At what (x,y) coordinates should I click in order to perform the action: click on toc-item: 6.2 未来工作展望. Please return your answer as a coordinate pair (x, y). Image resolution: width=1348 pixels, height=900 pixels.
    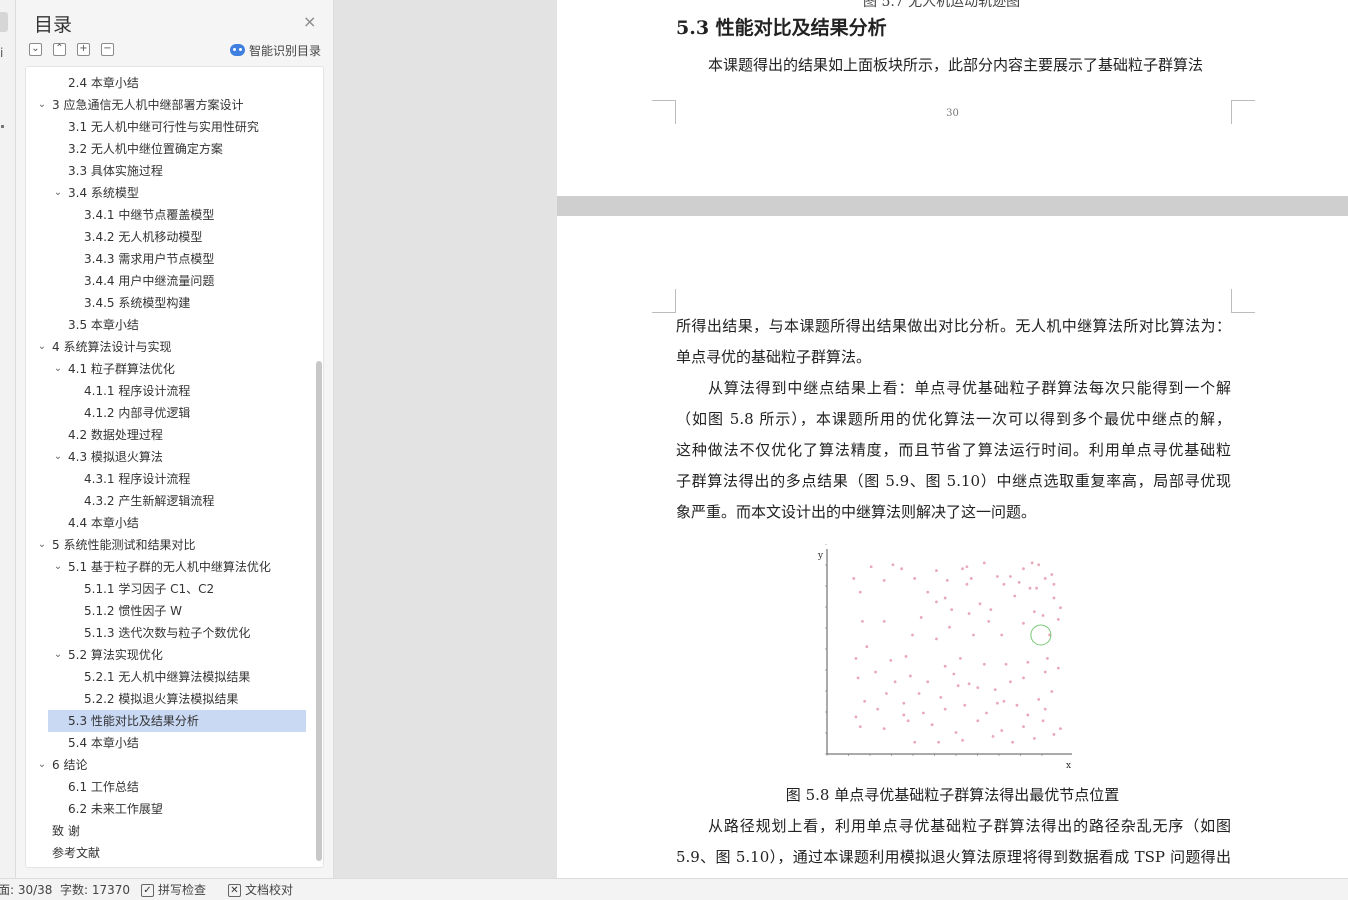
    Looking at the image, I should click on (166, 809).